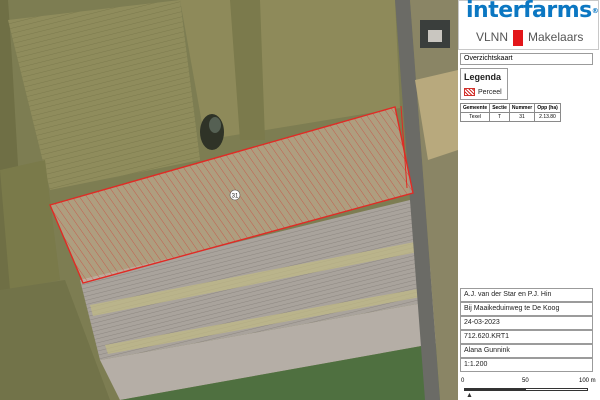  Describe the element at coordinates (518, 38) in the screenshot. I see `logo-red-bar` at that location.